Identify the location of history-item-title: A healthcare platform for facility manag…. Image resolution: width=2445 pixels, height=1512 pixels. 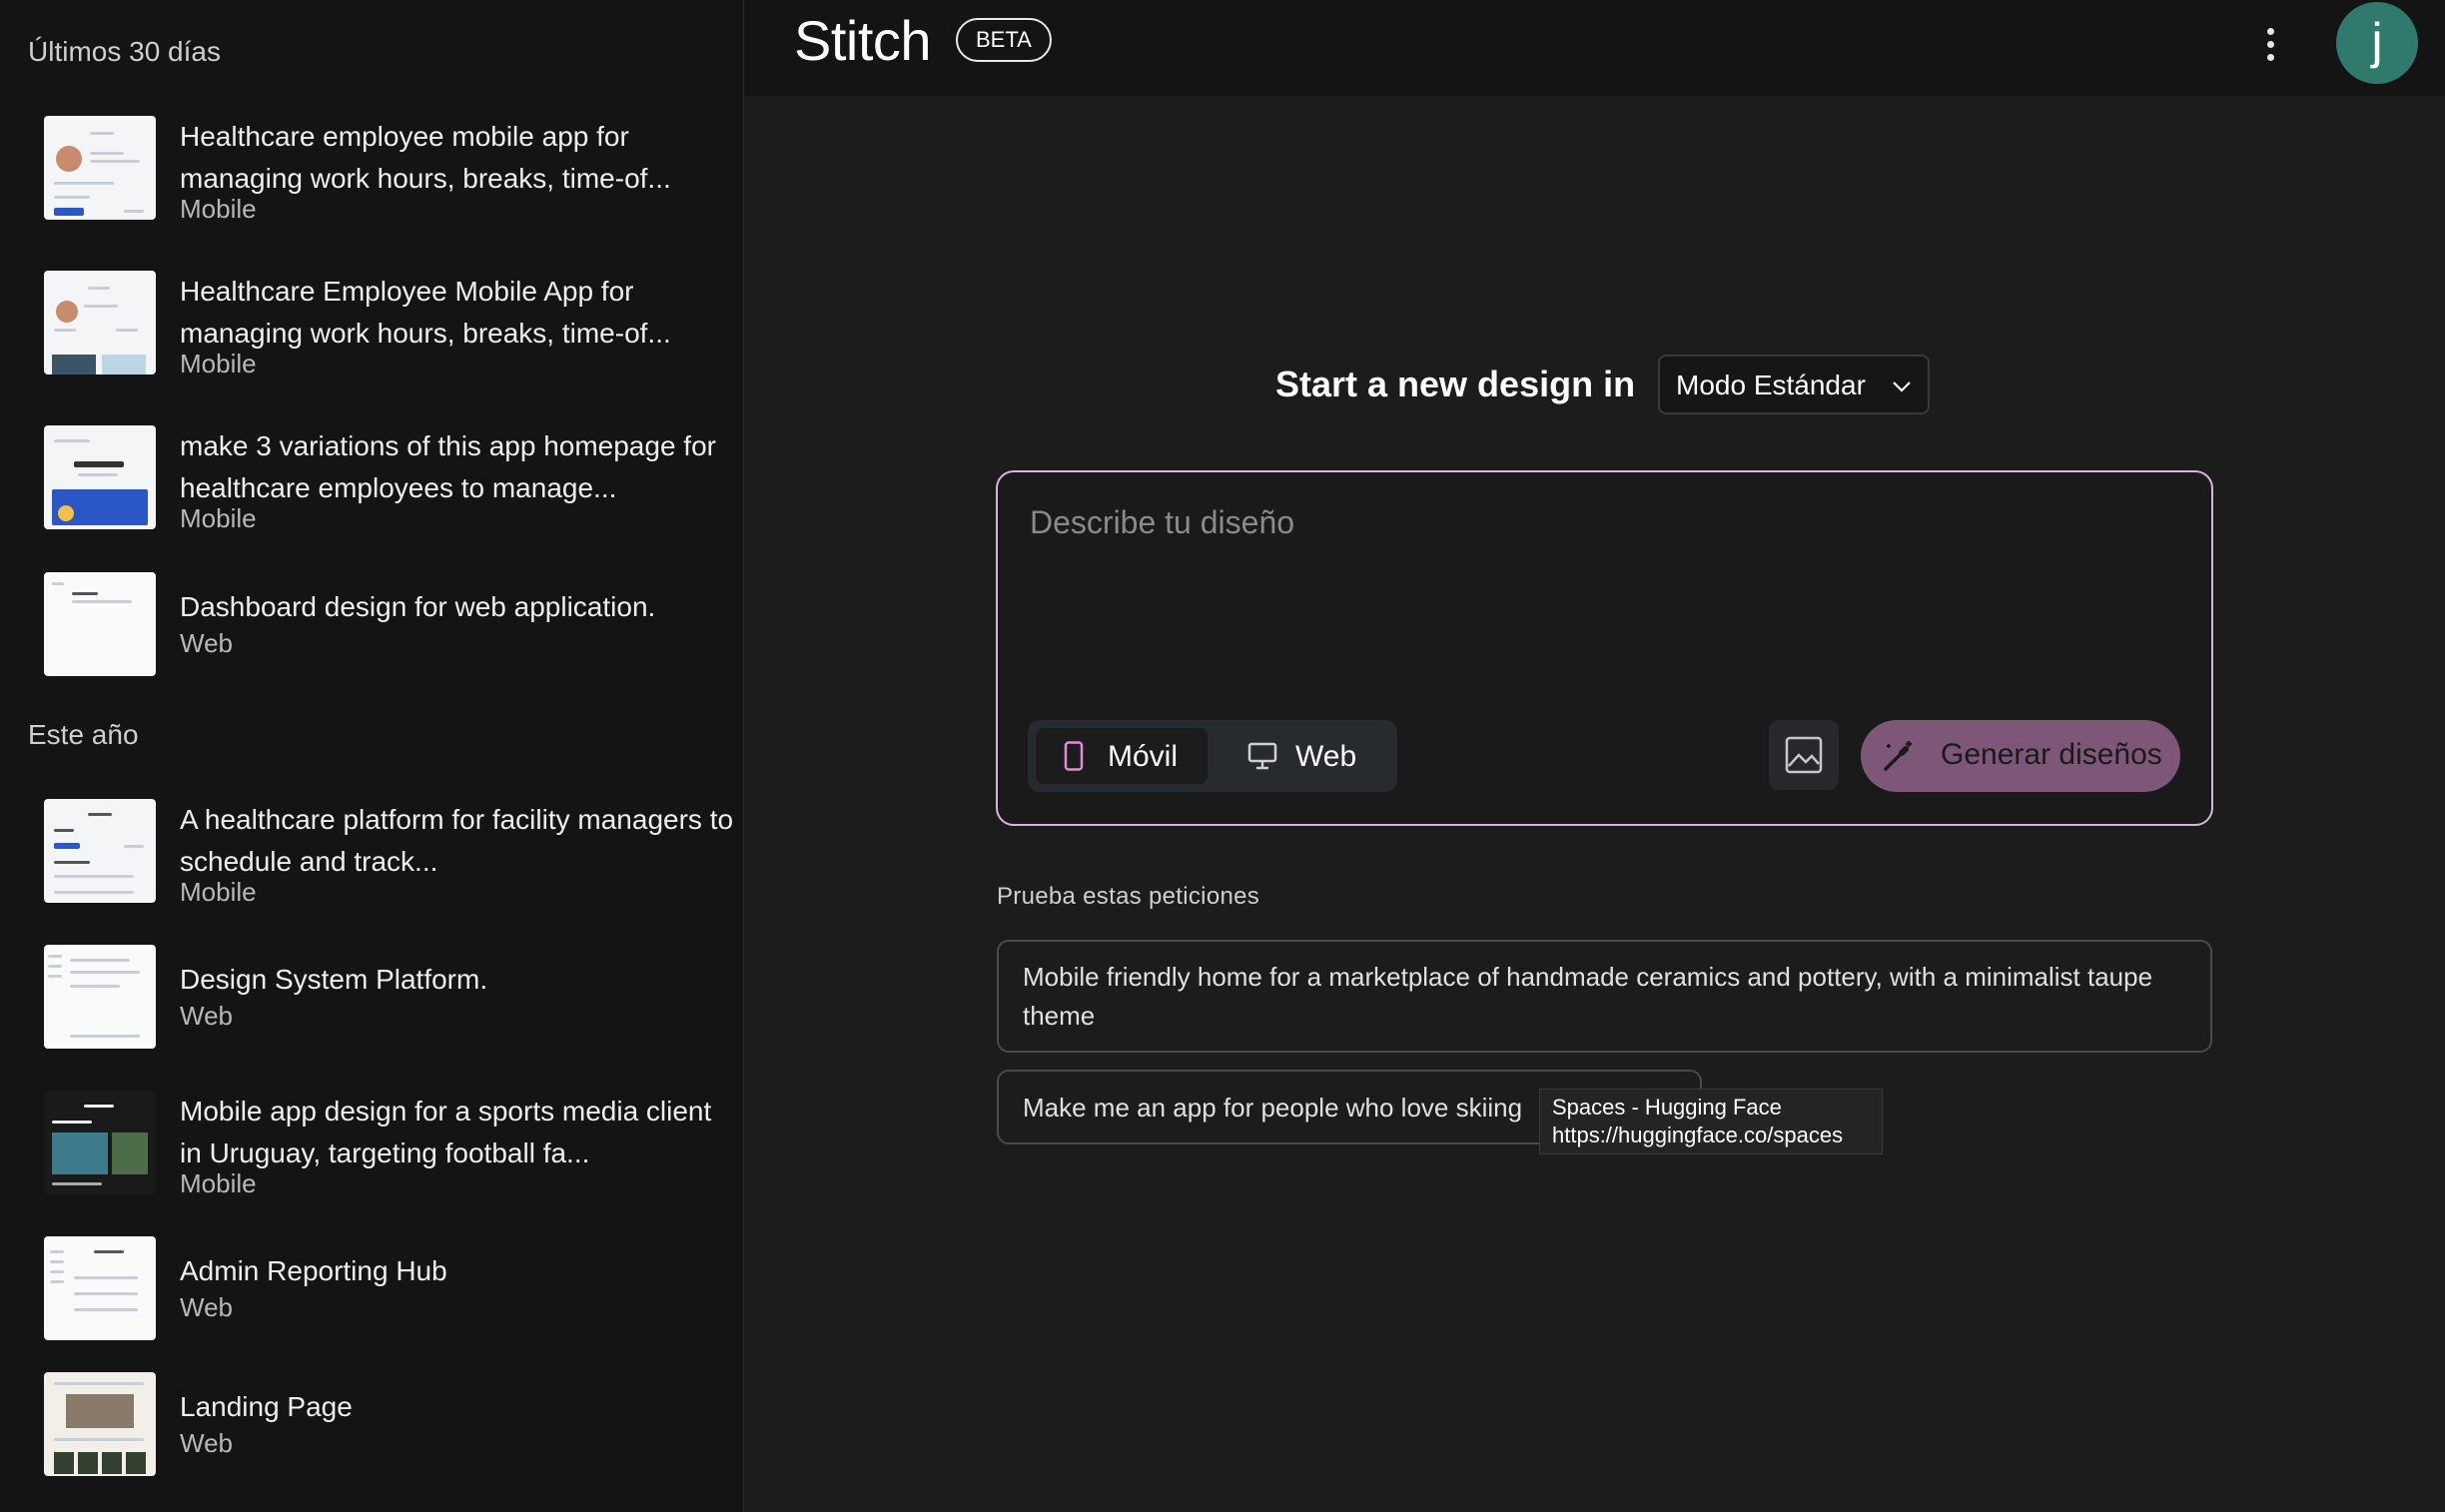
(457, 840).